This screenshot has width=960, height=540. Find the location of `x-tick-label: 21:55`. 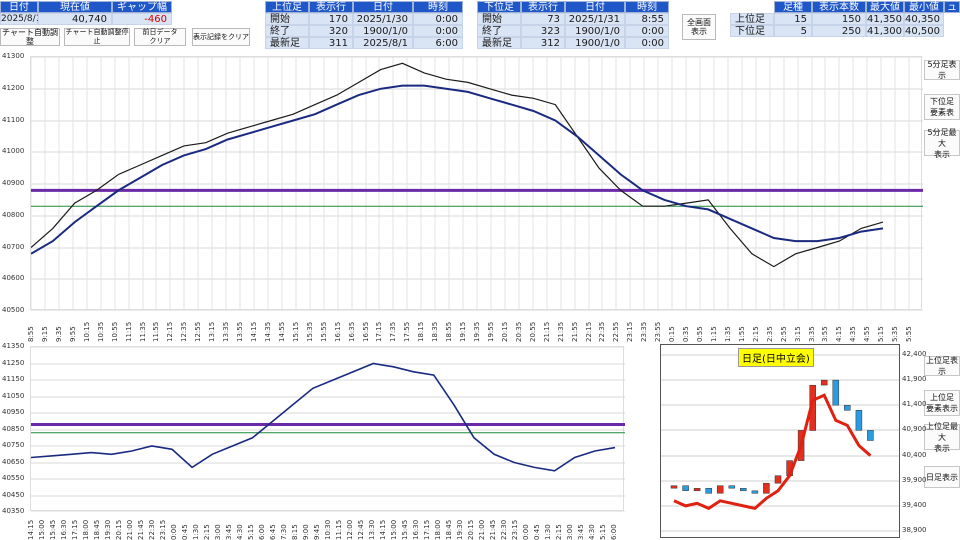

x-tick-label: 21:55 is located at coordinates (575, 331).